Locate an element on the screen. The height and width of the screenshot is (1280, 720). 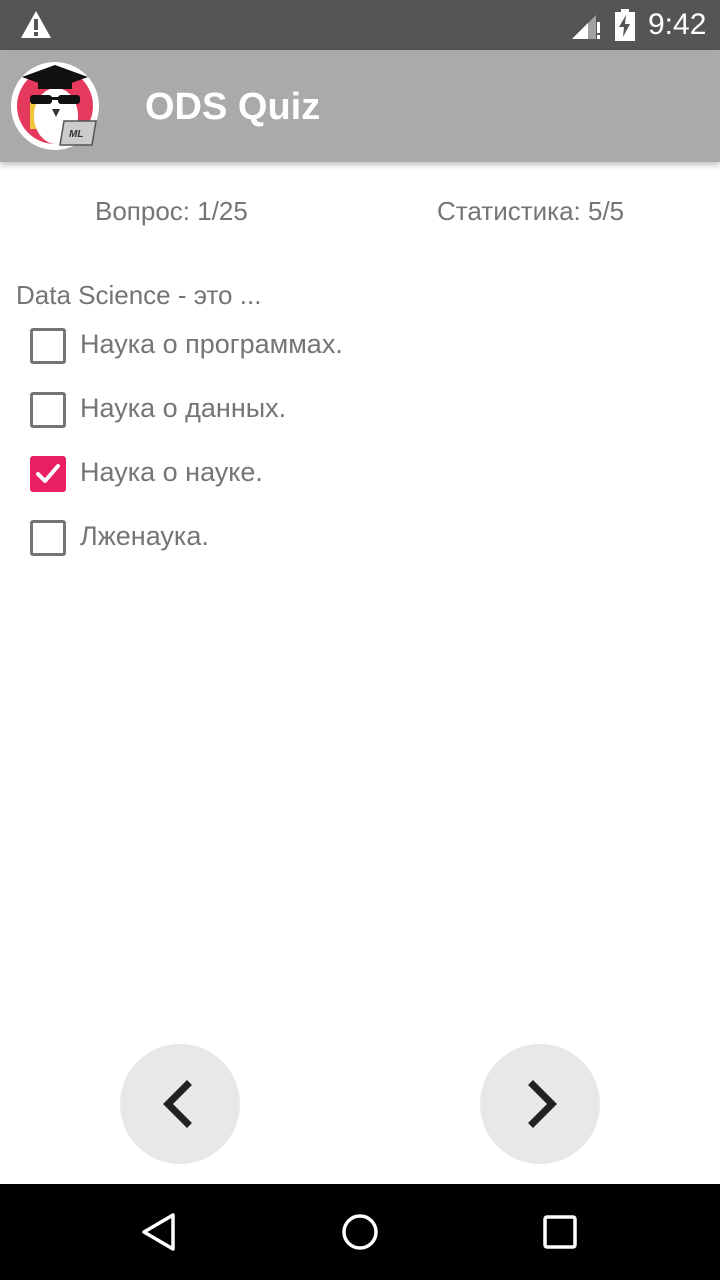
previous-question-button is located at coordinates (180, 1104).